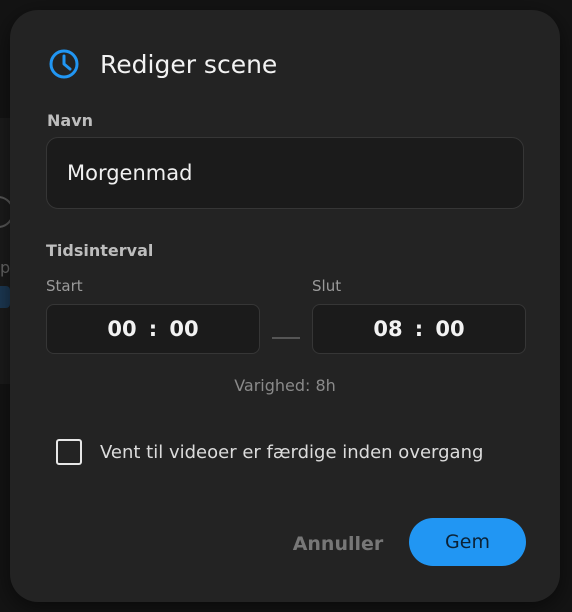 The height and width of the screenshot is (612, 572). I want to click on dialog-title: Rediger scene, so click(189, 64).